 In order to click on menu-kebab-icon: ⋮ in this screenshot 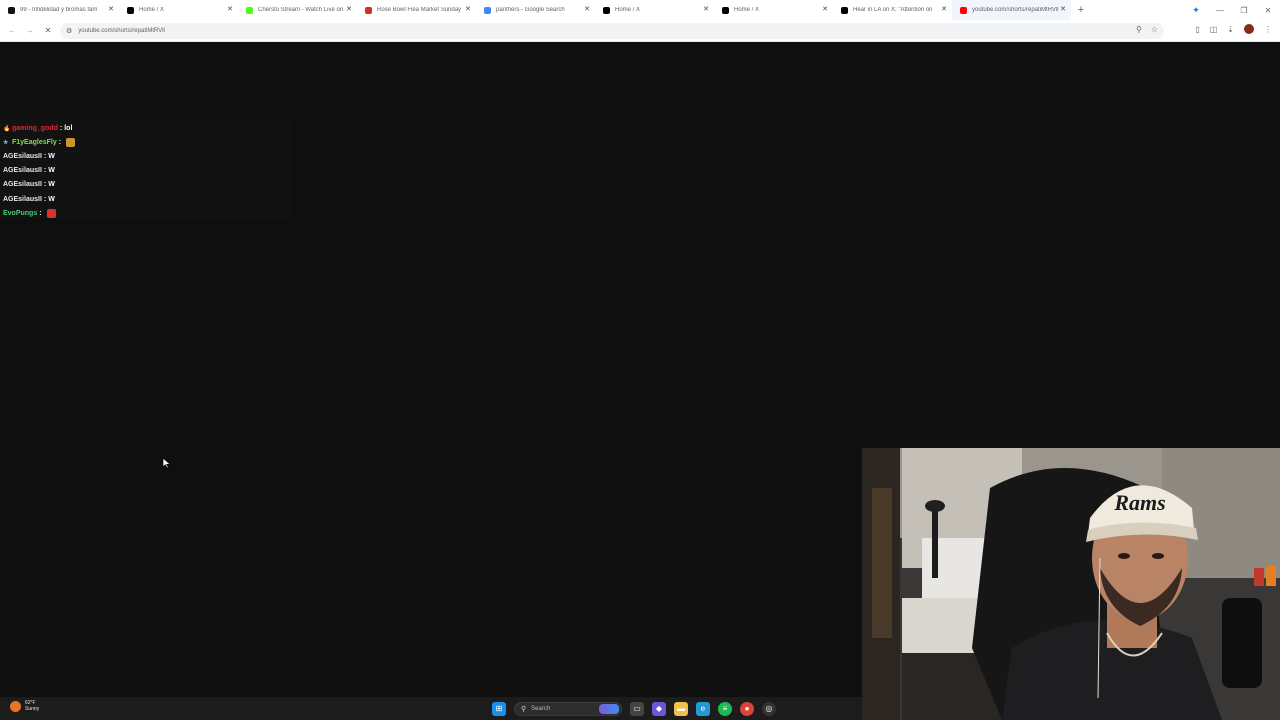, I will do `click(1268, 29)`.